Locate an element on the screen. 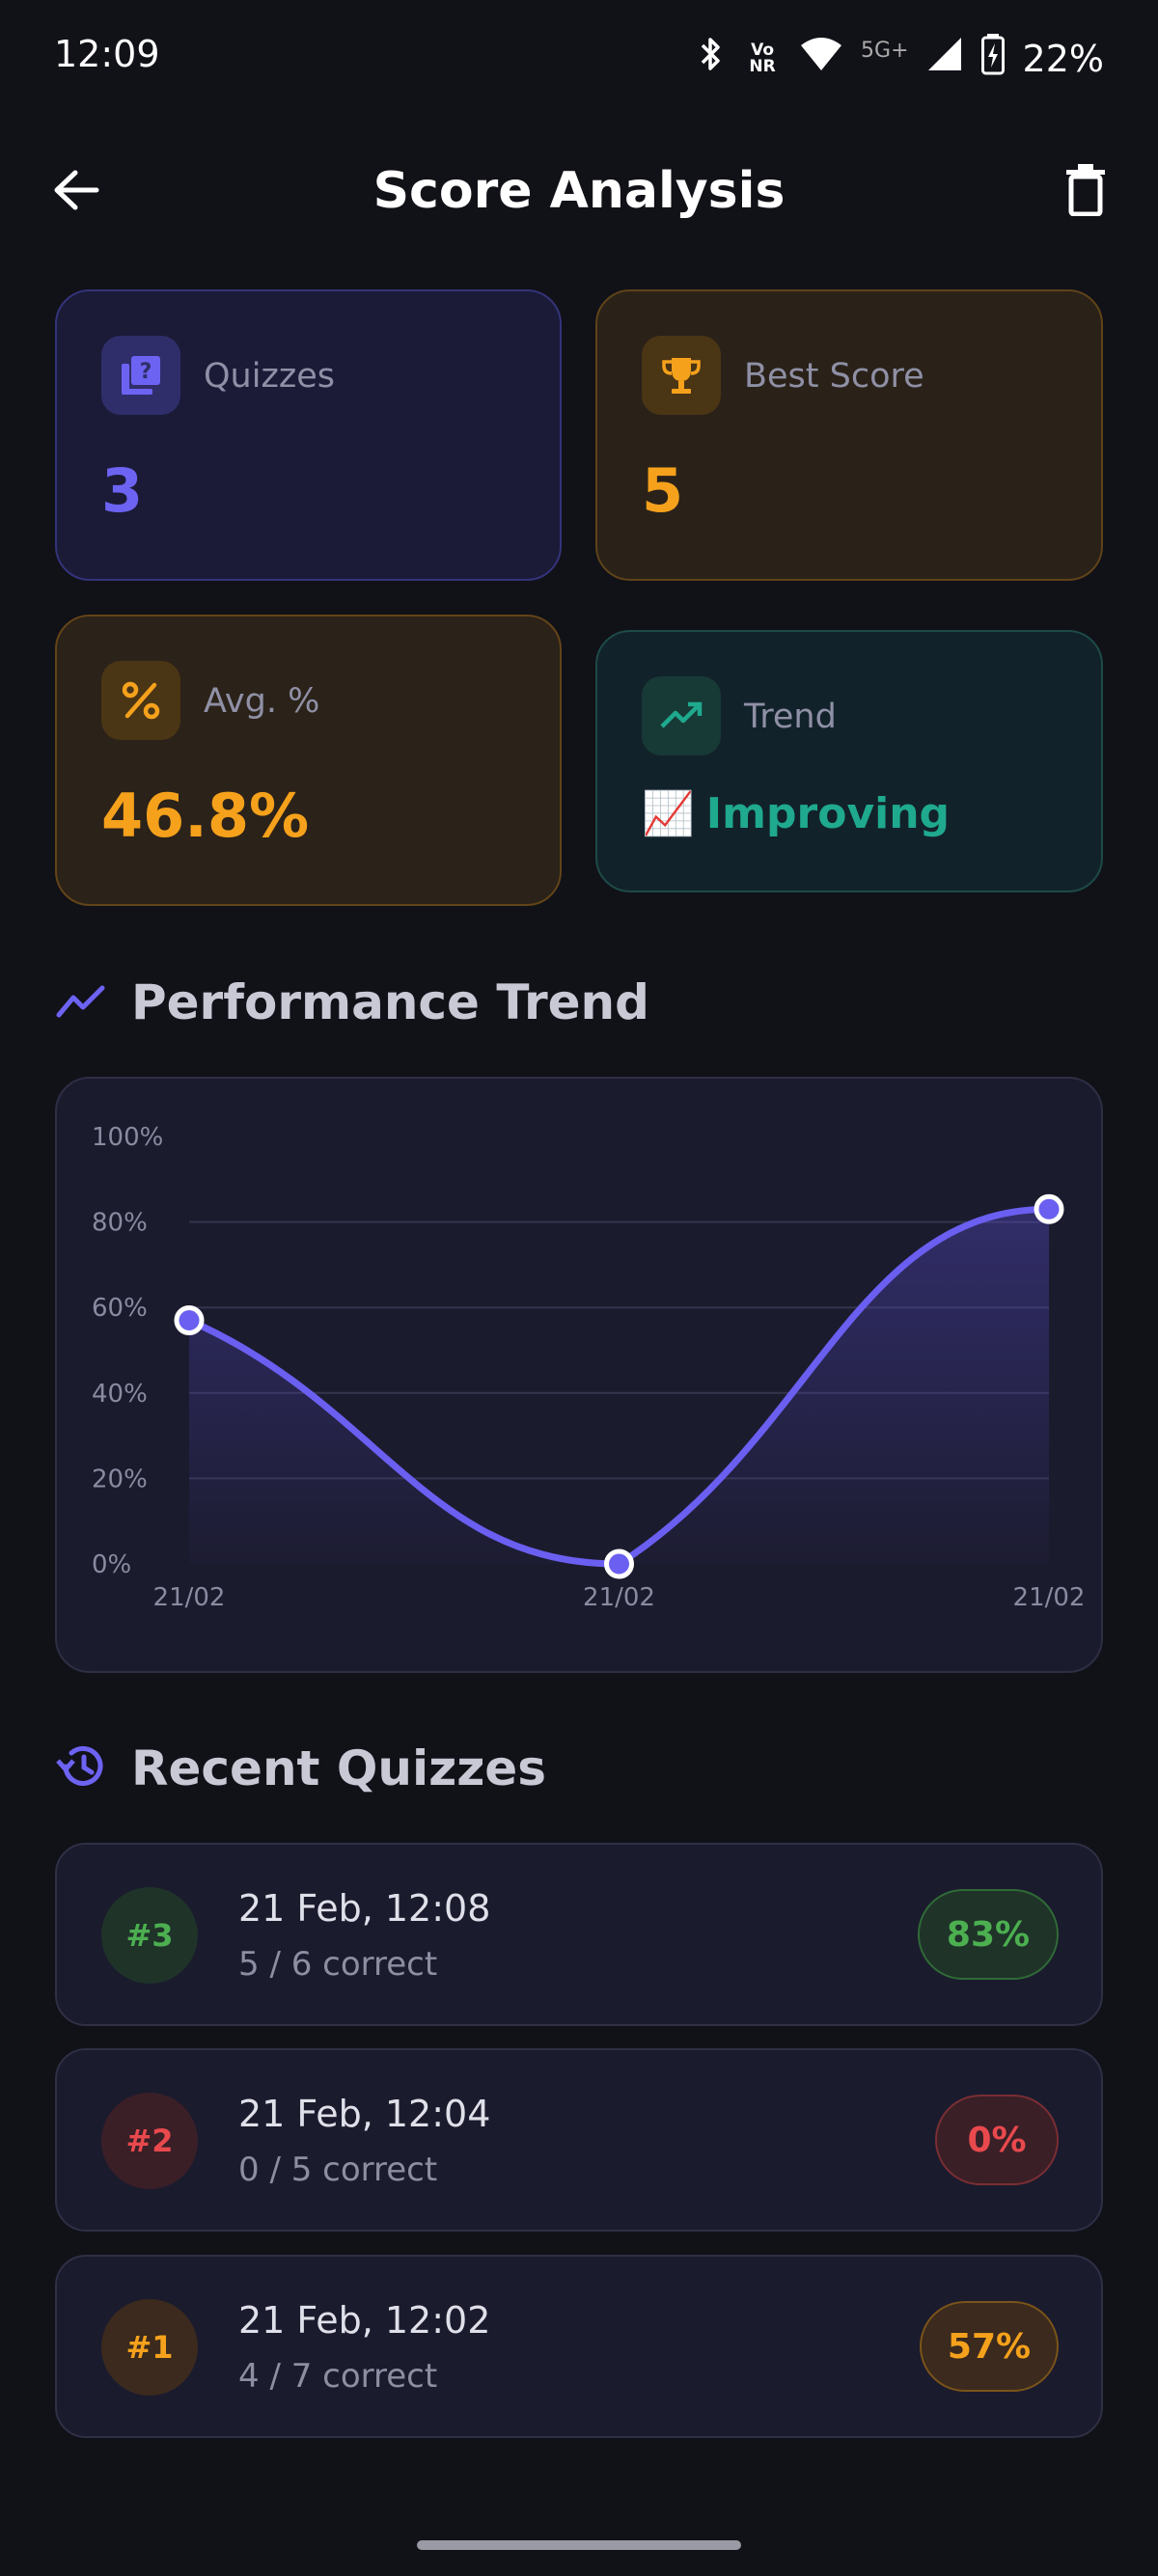  battery-percent: 22% is located at coordinates (1063, 59).